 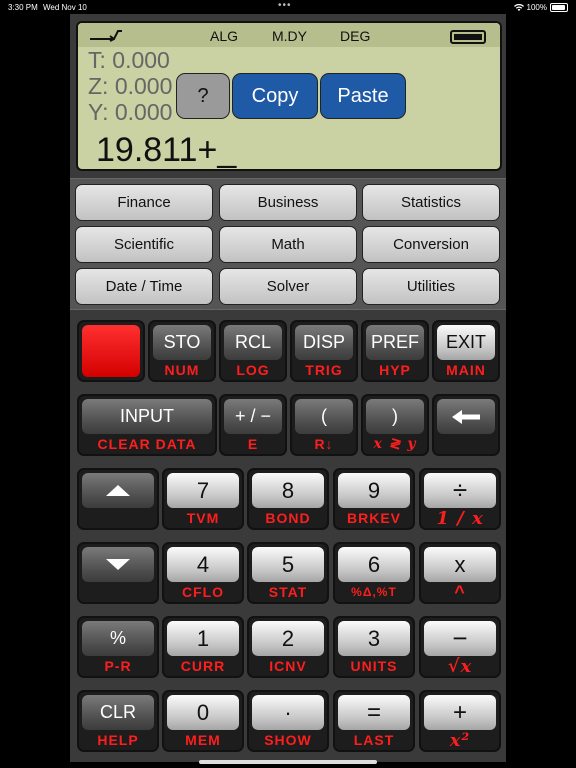 I want to click on stack-y: Y: 0.000, so click(x=130, y=112).